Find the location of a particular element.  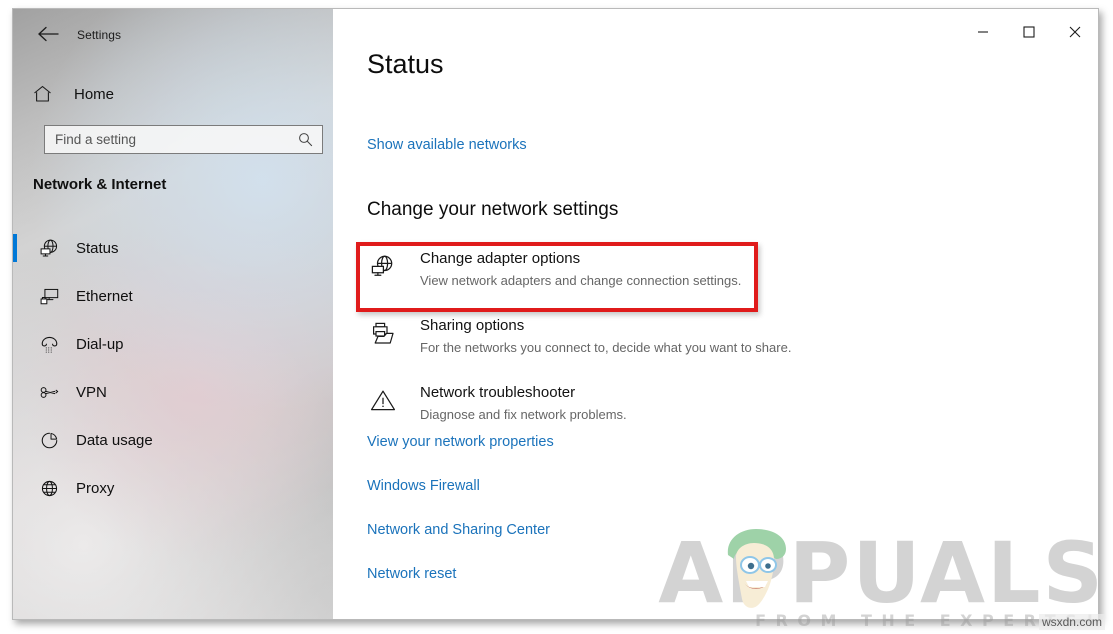

view-network-properties-link: View your network properties is located at coordinates (460, 442).